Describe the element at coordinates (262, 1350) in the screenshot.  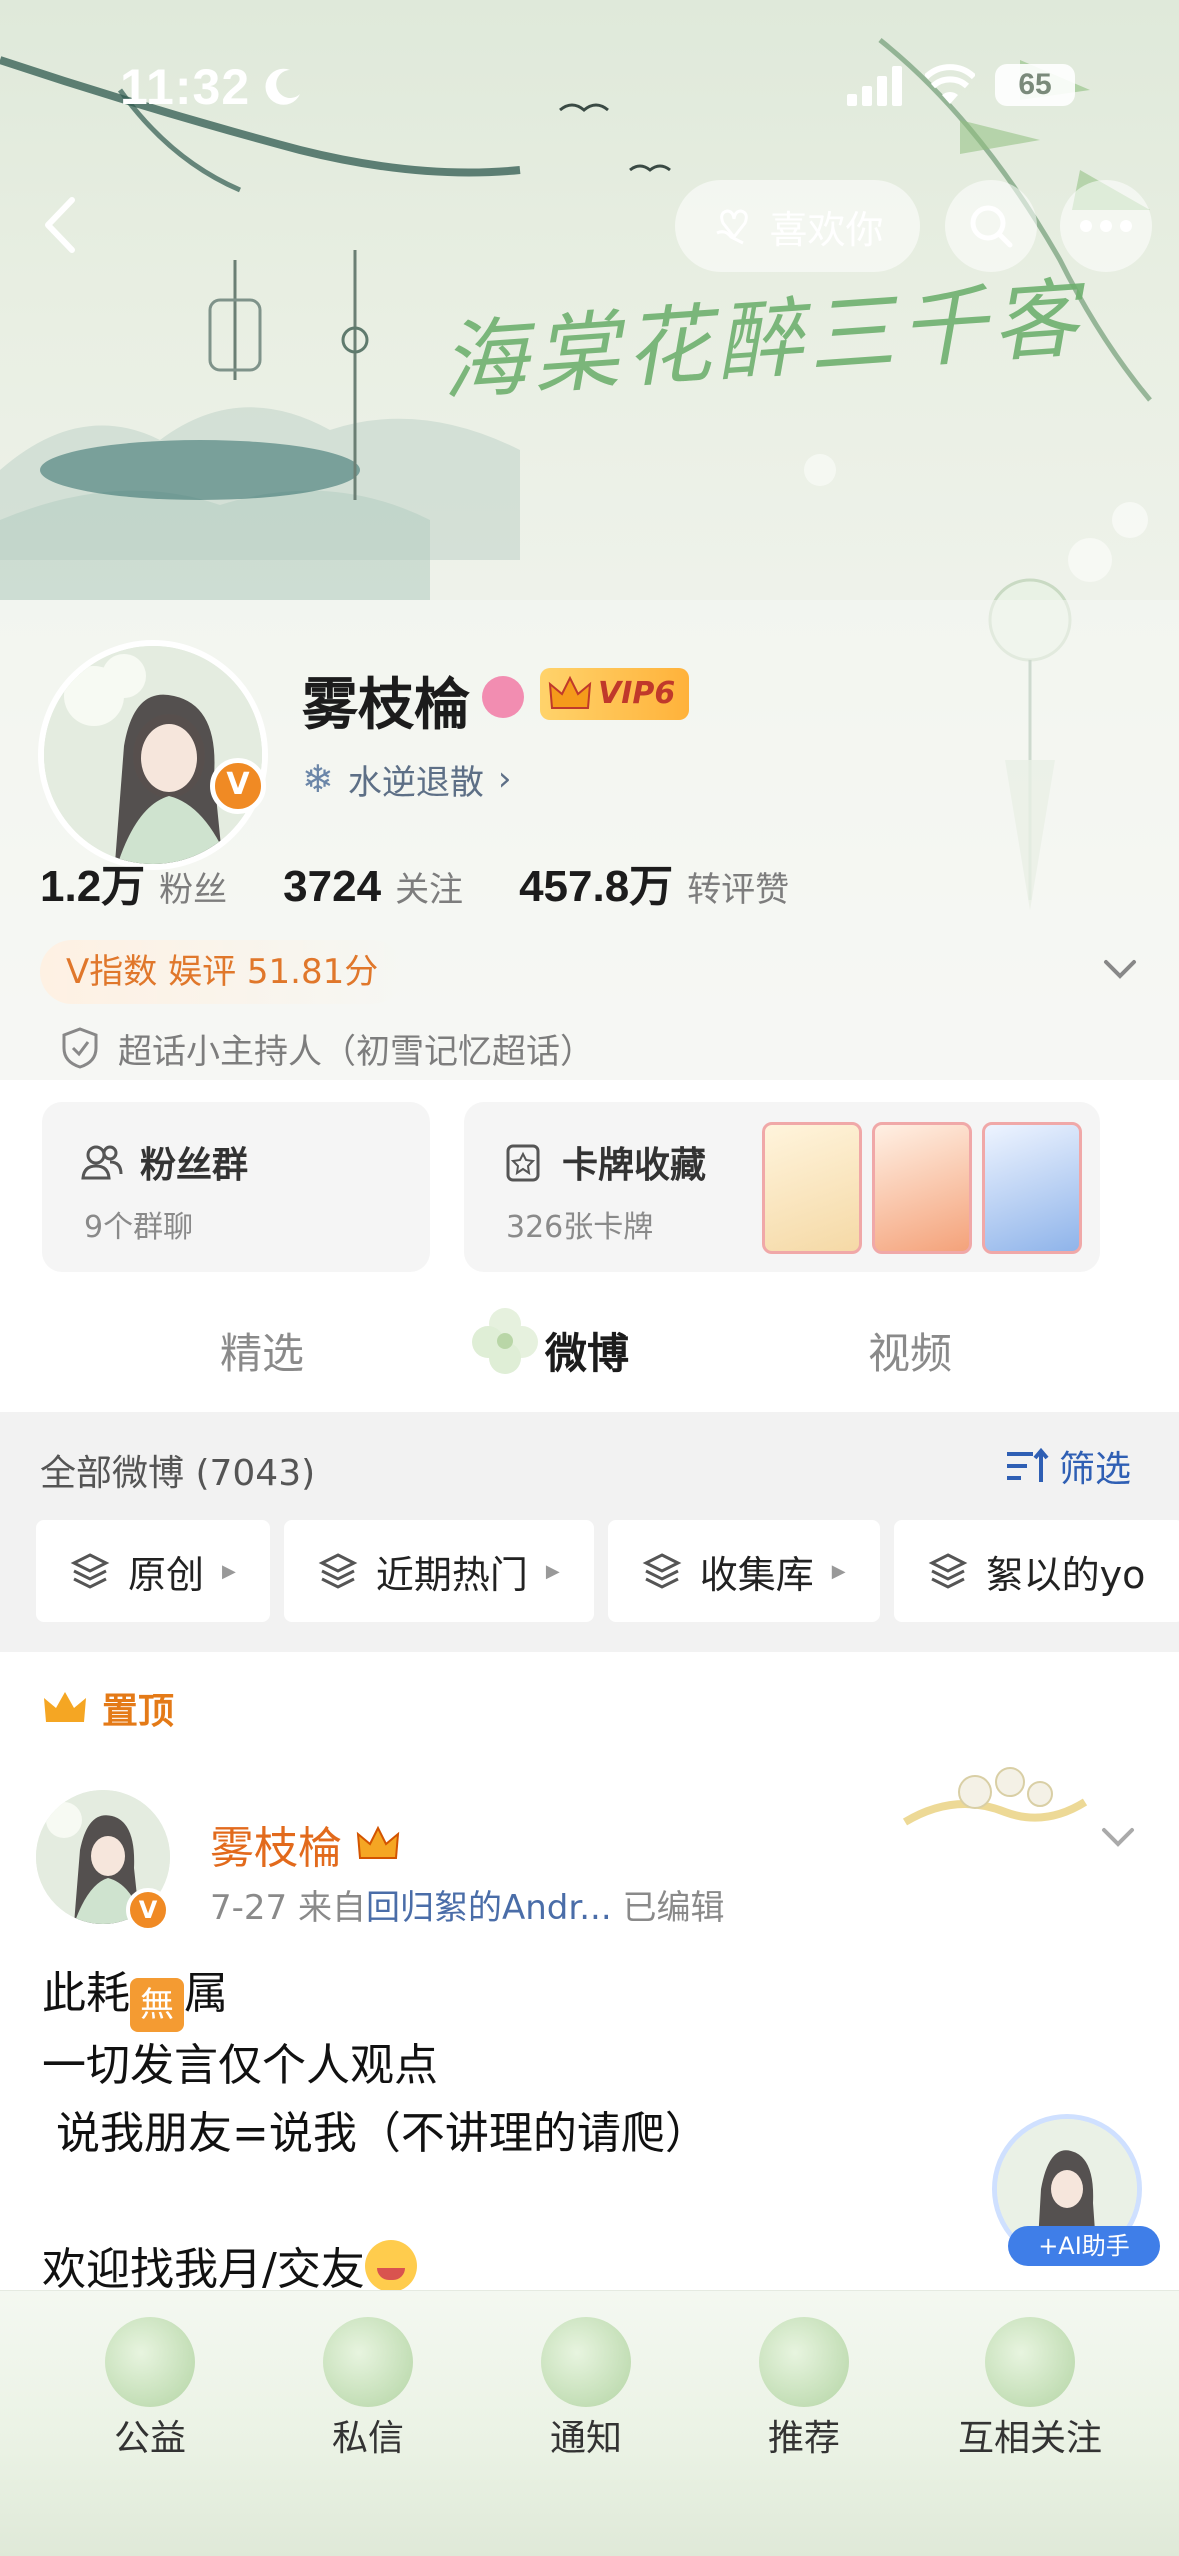
I see `tab-featured: 精选` at that location.